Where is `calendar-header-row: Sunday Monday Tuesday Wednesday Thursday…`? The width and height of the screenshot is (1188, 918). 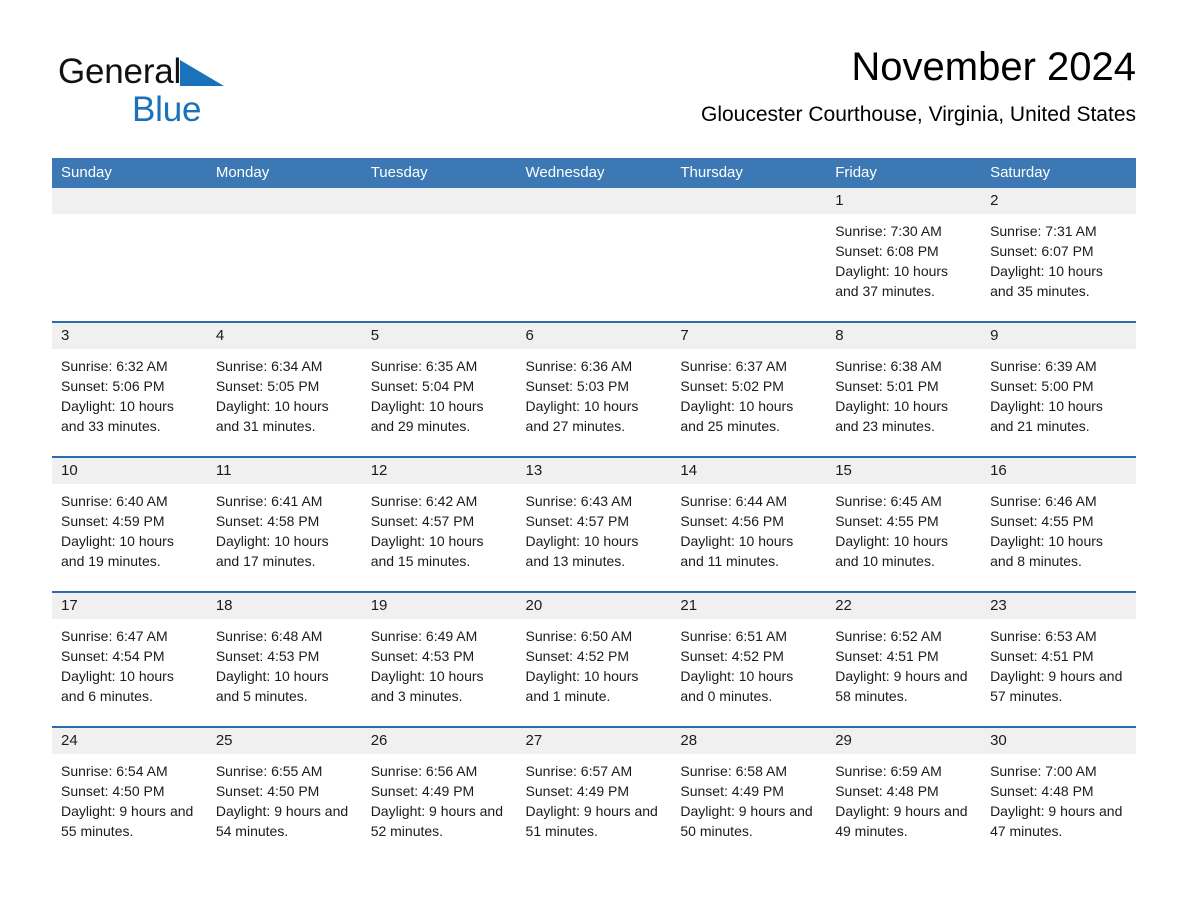
calendar-header-row: Sunday Monday Tuesday Wednesday Thursday… is located at coordinates (594, 173).